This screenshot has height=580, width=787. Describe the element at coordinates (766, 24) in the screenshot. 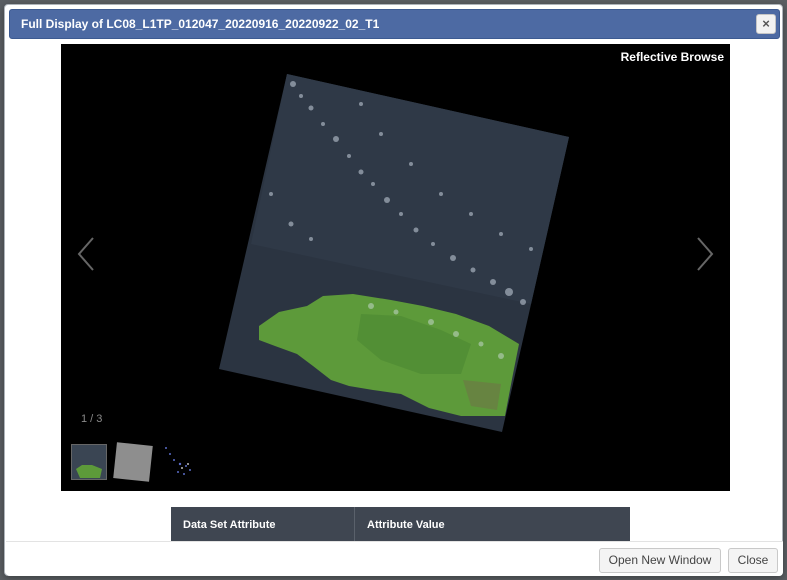

I see `close-icon: ×` at that location.